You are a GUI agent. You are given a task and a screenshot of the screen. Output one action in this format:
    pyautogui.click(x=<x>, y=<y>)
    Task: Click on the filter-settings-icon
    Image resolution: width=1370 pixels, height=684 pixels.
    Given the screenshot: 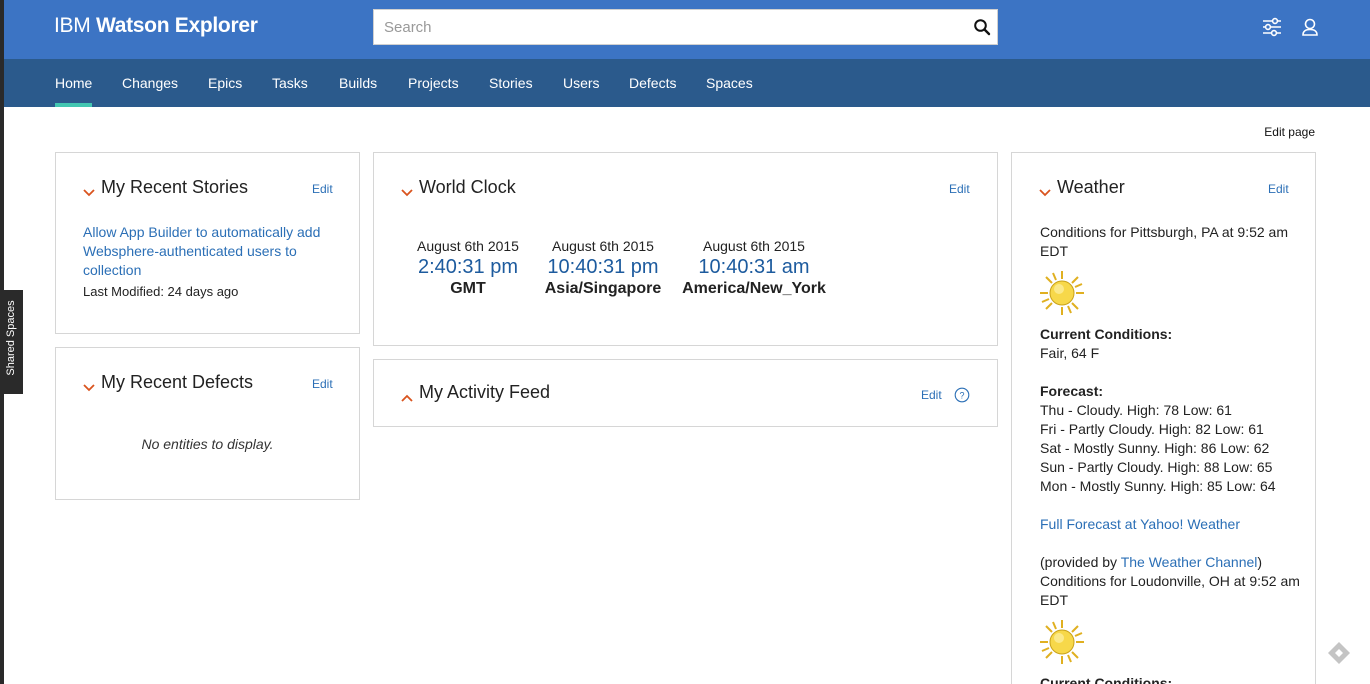 What is the action you would take?
    pyautogui.click(x=1272, y=27)
    